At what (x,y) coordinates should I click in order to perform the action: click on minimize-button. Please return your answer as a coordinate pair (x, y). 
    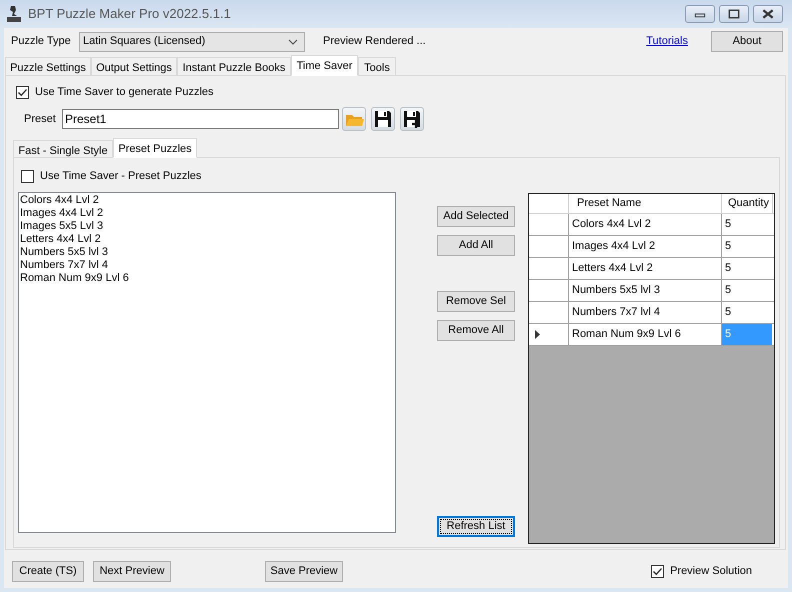
    Looking at the image, I should click on (700, 14).